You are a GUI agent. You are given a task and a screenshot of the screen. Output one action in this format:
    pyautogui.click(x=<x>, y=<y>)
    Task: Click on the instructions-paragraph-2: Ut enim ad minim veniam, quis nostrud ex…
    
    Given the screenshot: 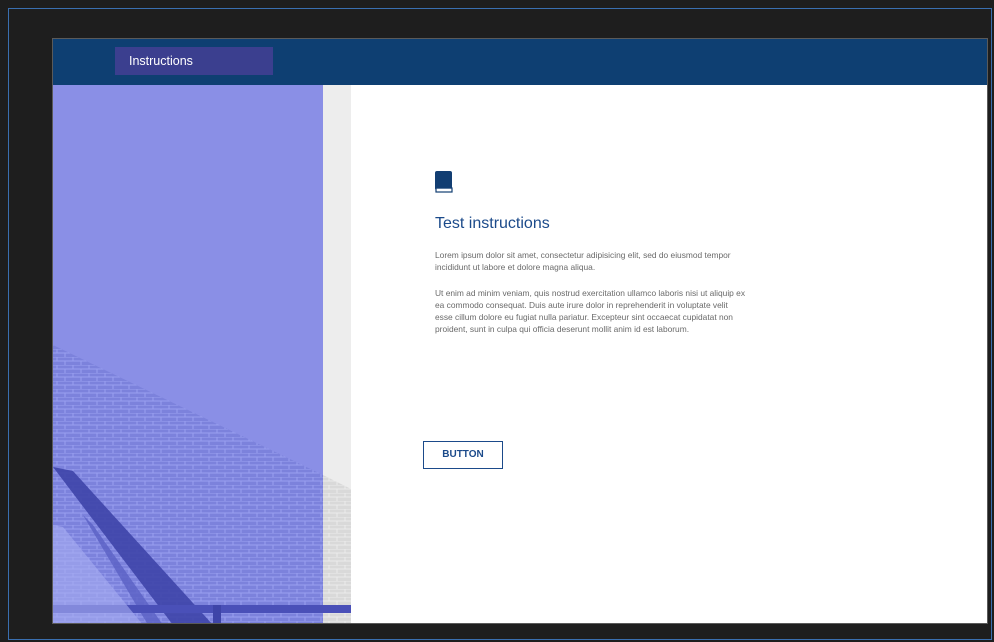 What is the action you would take?
    pyautogui.click(x=590, y=311)
    